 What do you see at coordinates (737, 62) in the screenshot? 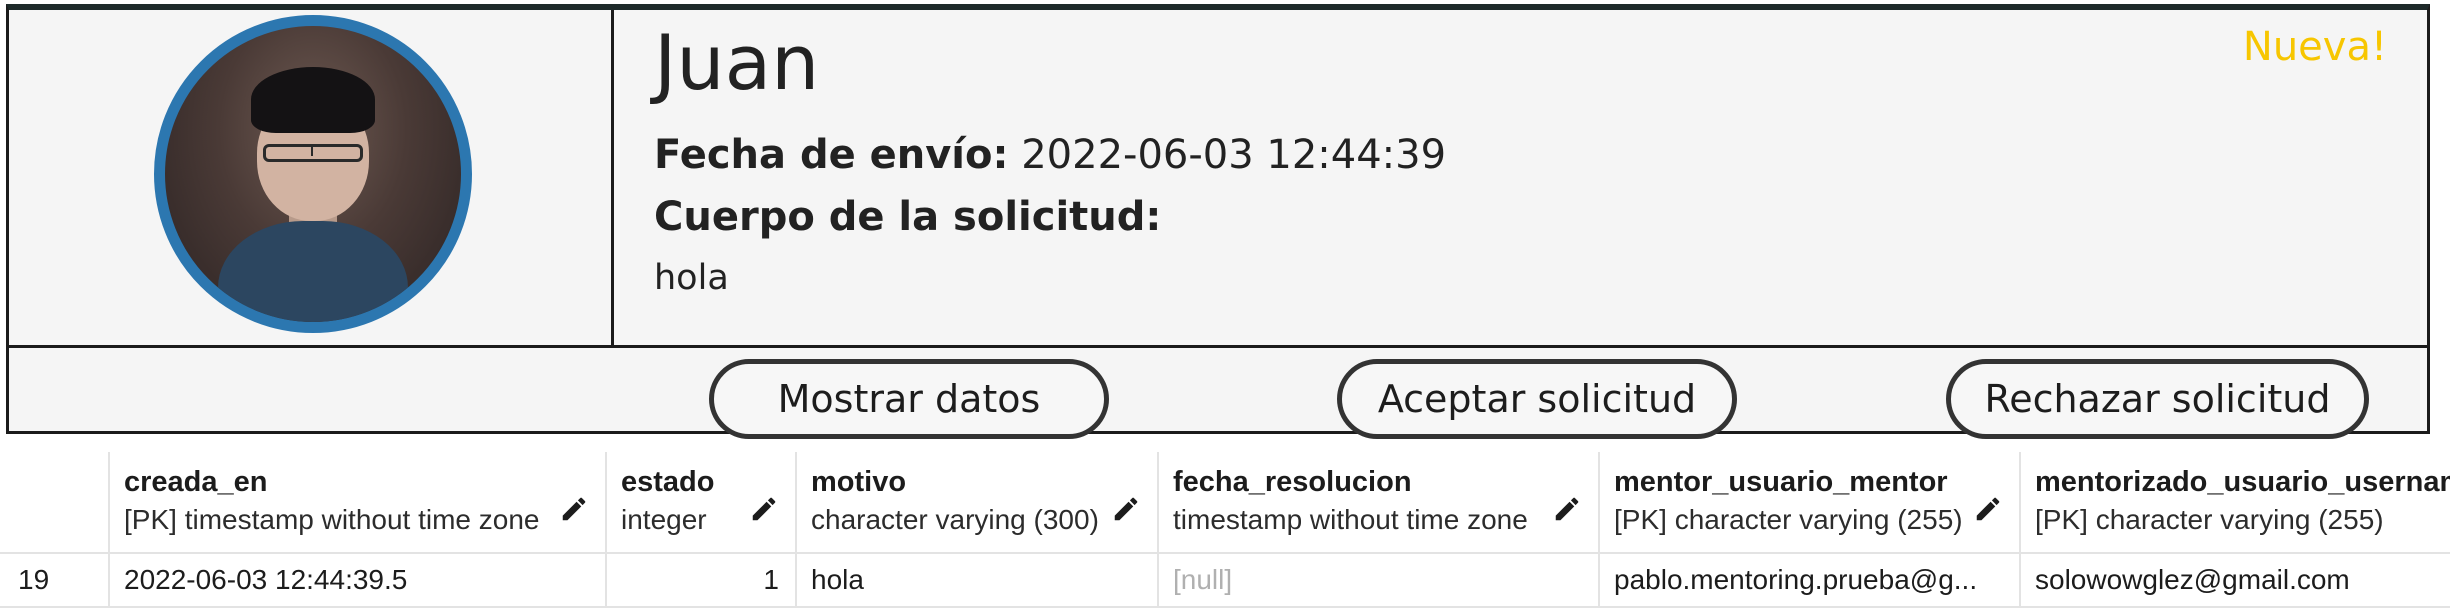
I see `requester-name: Juan` at bounding box center [737, 62].